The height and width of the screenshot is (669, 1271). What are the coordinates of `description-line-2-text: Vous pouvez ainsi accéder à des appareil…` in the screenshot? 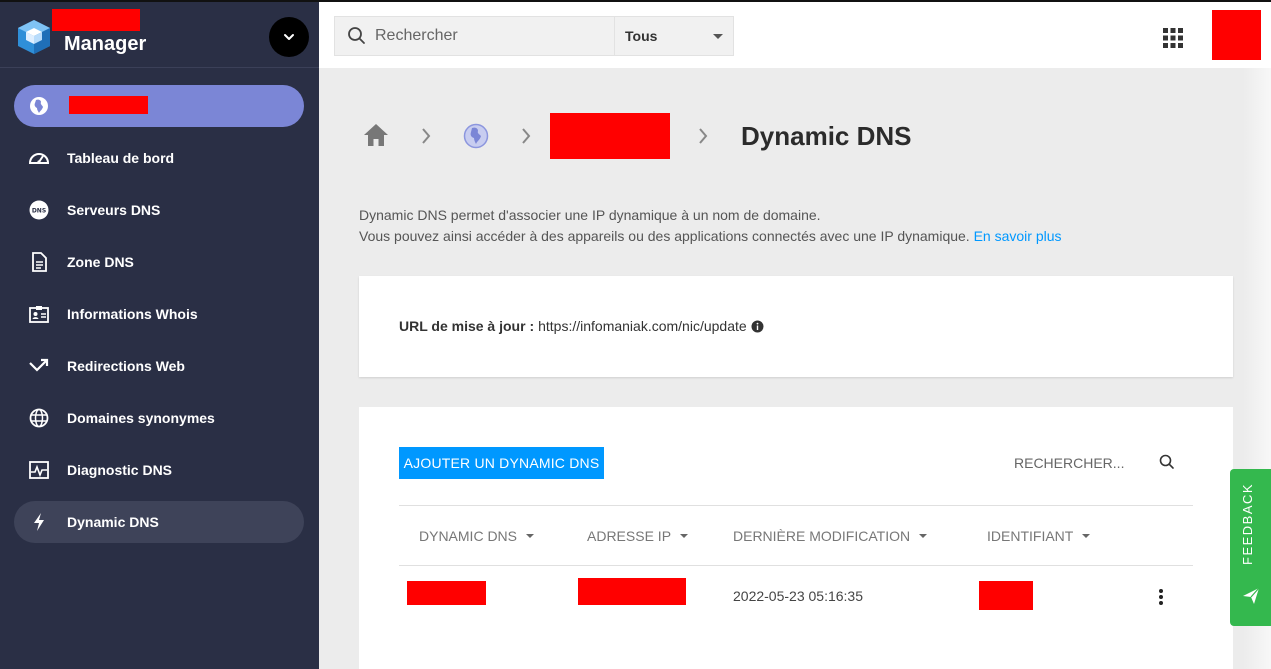 It's located at (664, 236).